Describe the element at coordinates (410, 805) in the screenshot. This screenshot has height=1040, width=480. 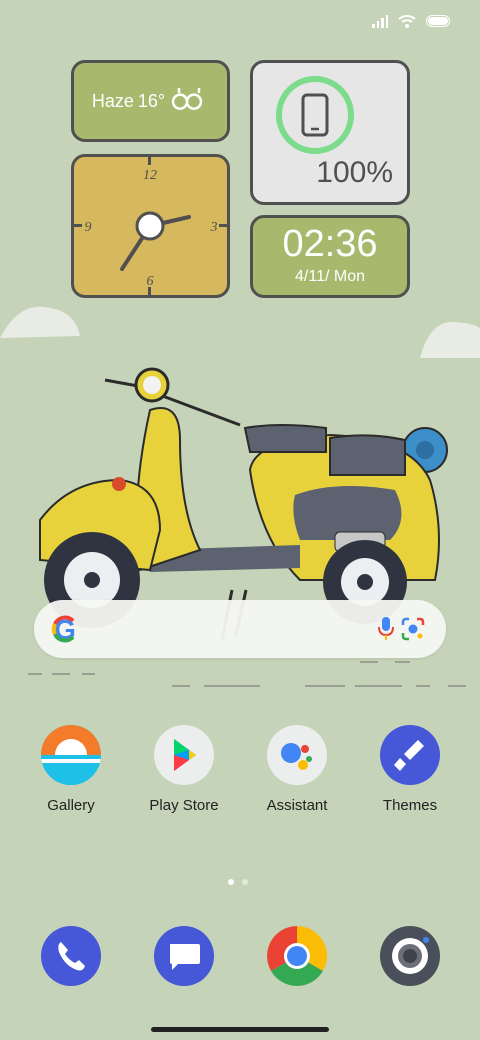
I see `app-label: Themes` at that location.